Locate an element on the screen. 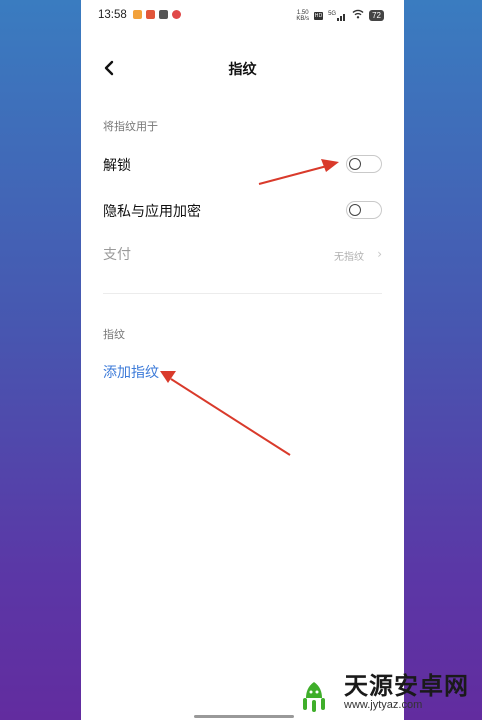  privacy-encryption-row: 隐私与应用加密 is located at coordinates (242, 210).